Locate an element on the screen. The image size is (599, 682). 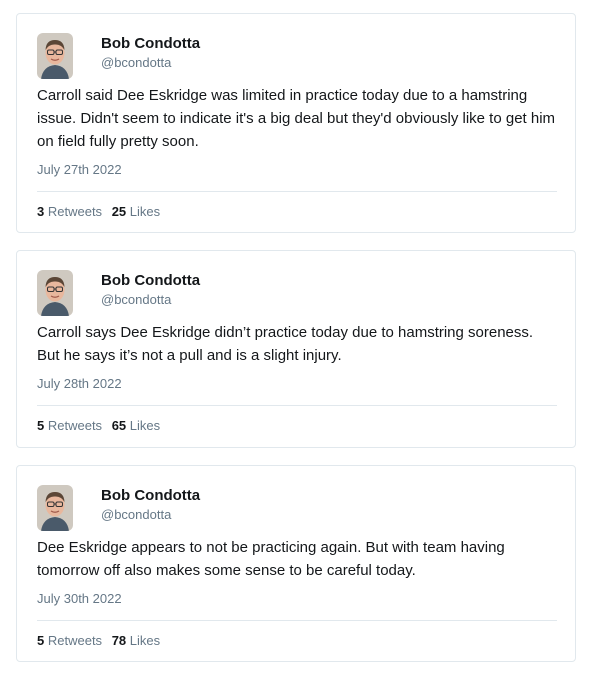
tweet-stats: 5 Retweets 78 Likes is located at coordinates (101, 640).